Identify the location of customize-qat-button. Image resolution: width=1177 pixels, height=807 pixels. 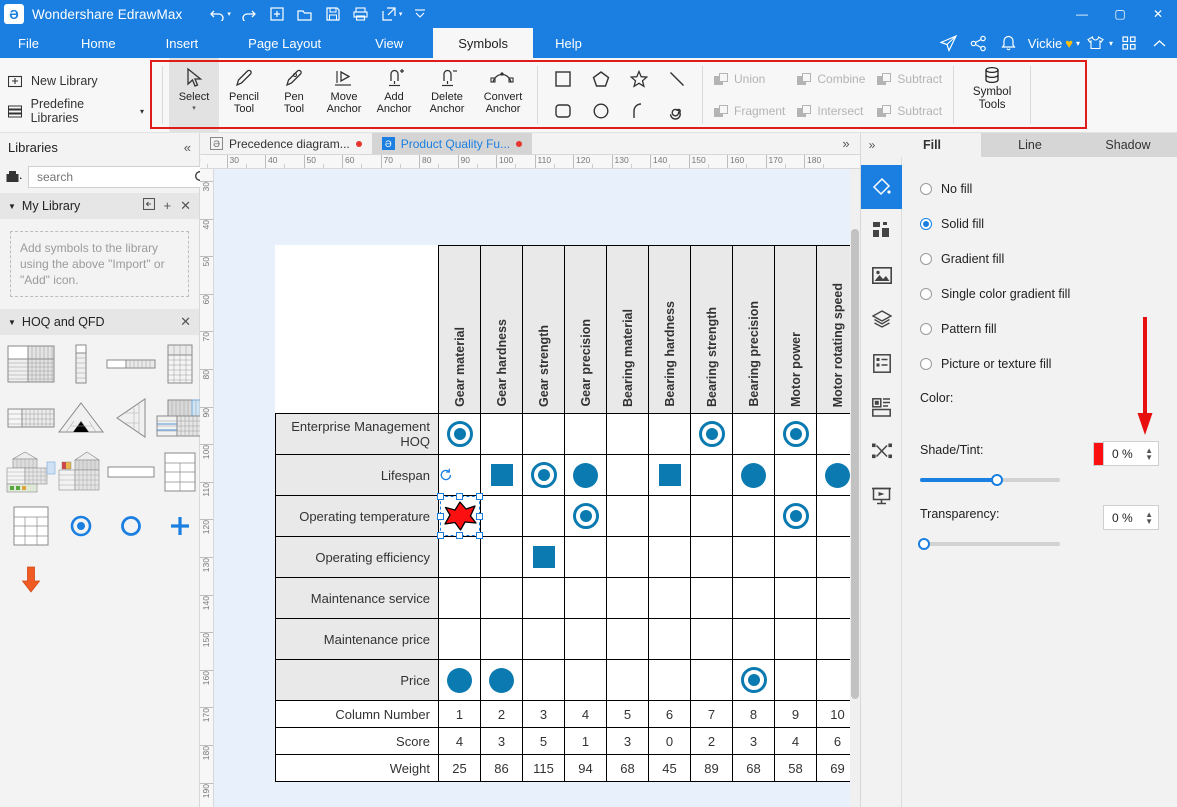
(420, 14).